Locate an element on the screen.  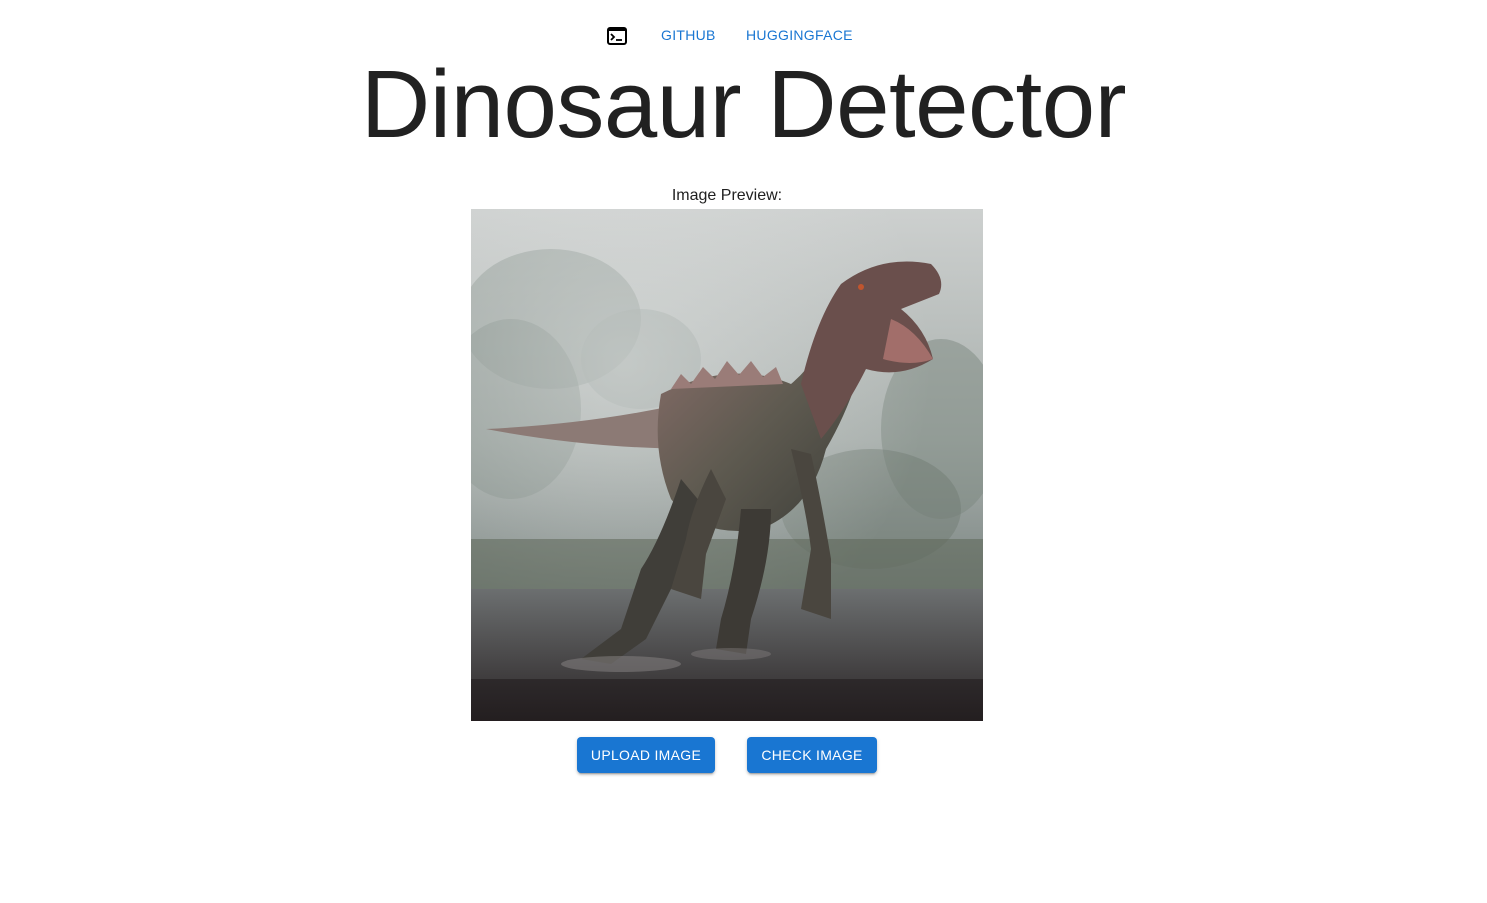
check-image-button: CHECK IMAGE is located at coordinates (812, 755).